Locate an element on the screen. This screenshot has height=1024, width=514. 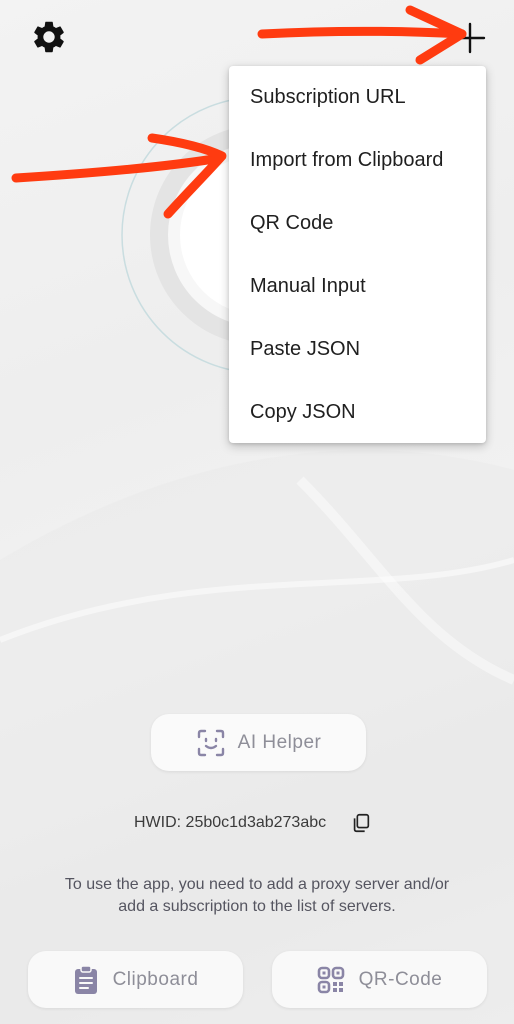
qr-code-button: QR-Code is located at coordinates (379, 979).